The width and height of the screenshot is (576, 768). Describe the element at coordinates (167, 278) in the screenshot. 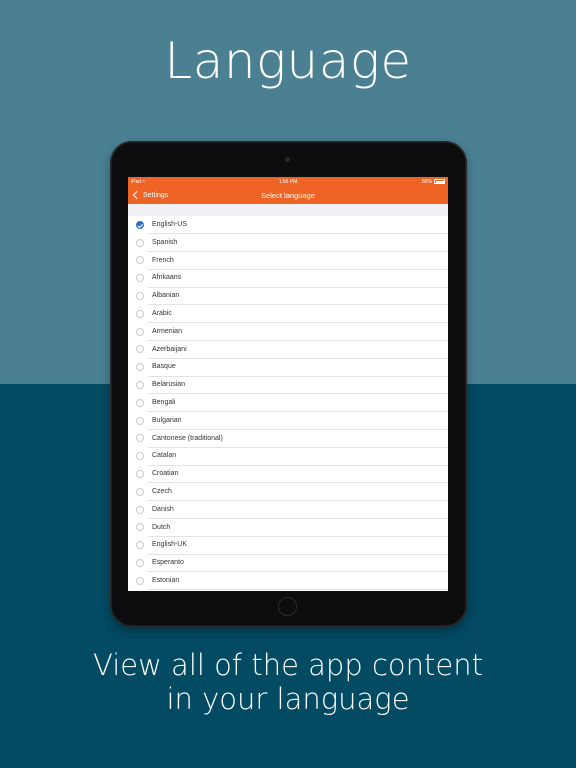

I see `language-option-label: Afrikaans` at that location.